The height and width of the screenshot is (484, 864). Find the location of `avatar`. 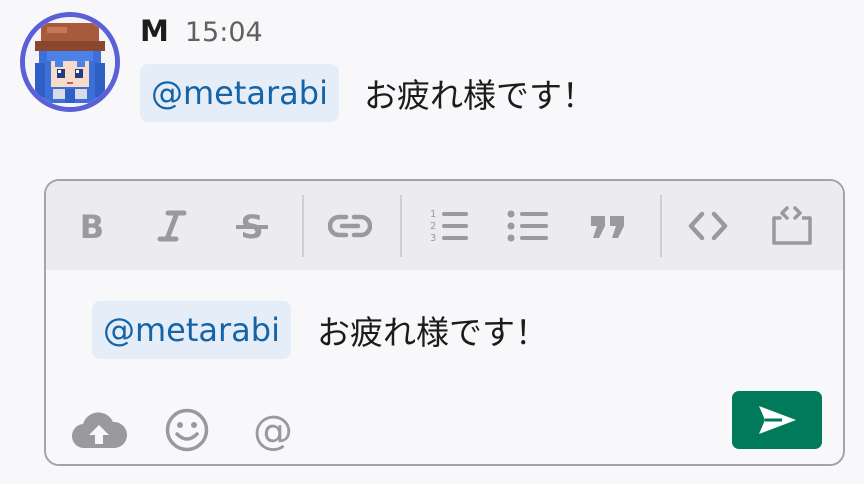

avatar is located at coordinates (70, 62).